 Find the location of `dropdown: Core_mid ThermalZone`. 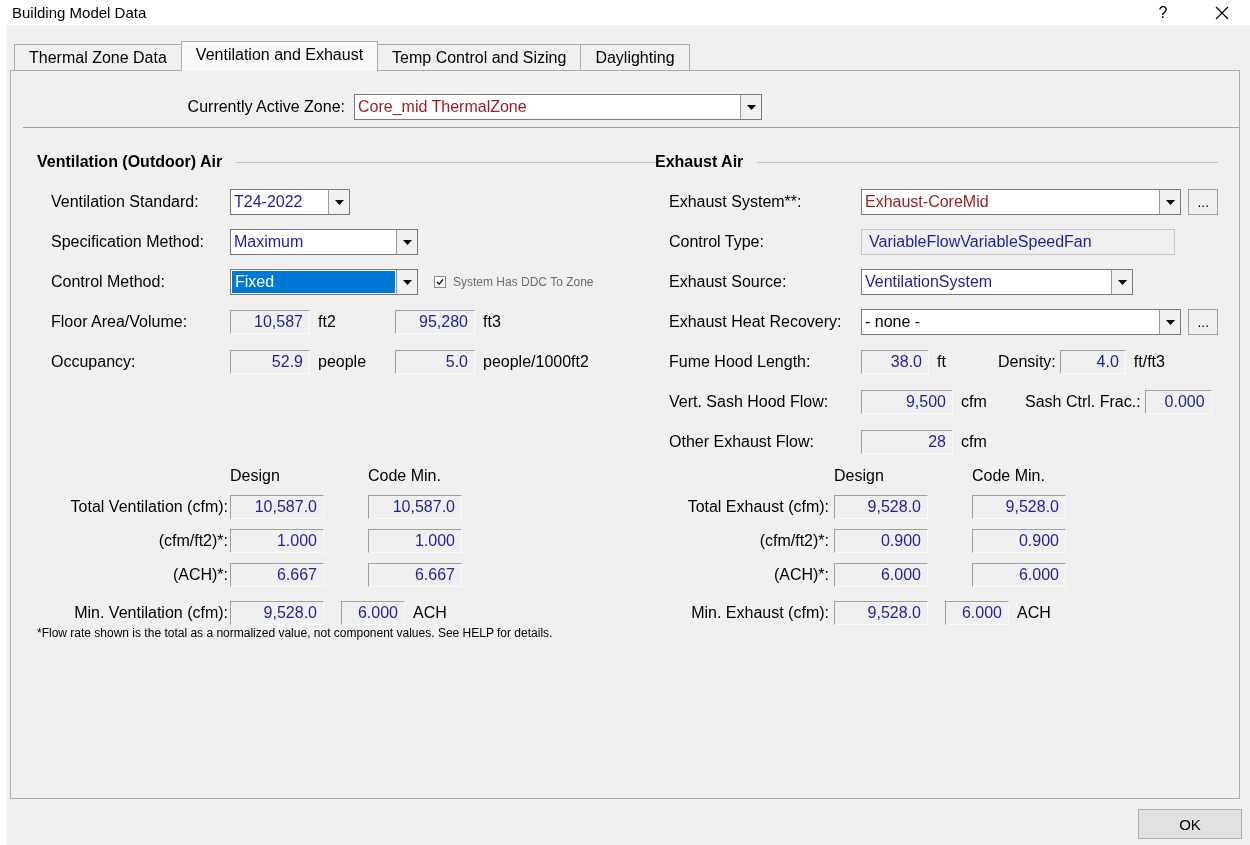

dropdown: Core_mid ThermalZone is located at coordinates (558, 107).